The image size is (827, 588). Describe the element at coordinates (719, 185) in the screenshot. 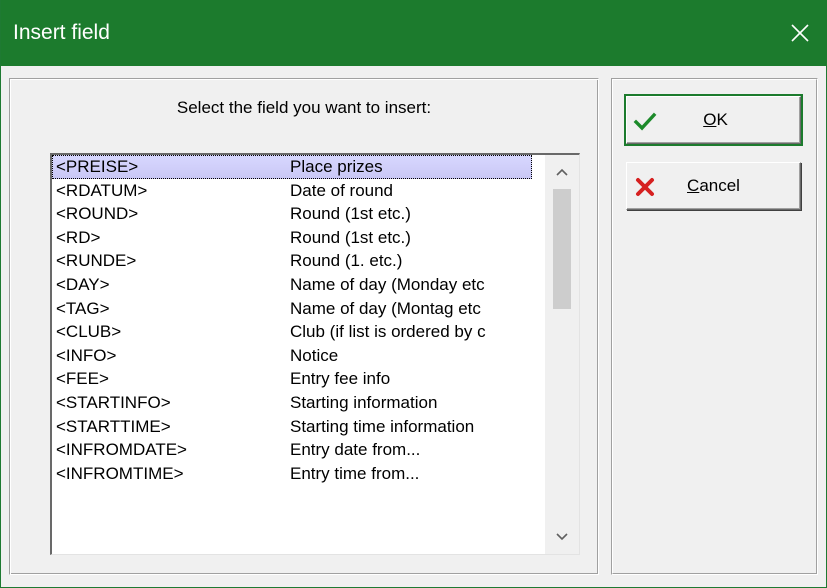

I see `cancel-label-rest: ancel` at that location.